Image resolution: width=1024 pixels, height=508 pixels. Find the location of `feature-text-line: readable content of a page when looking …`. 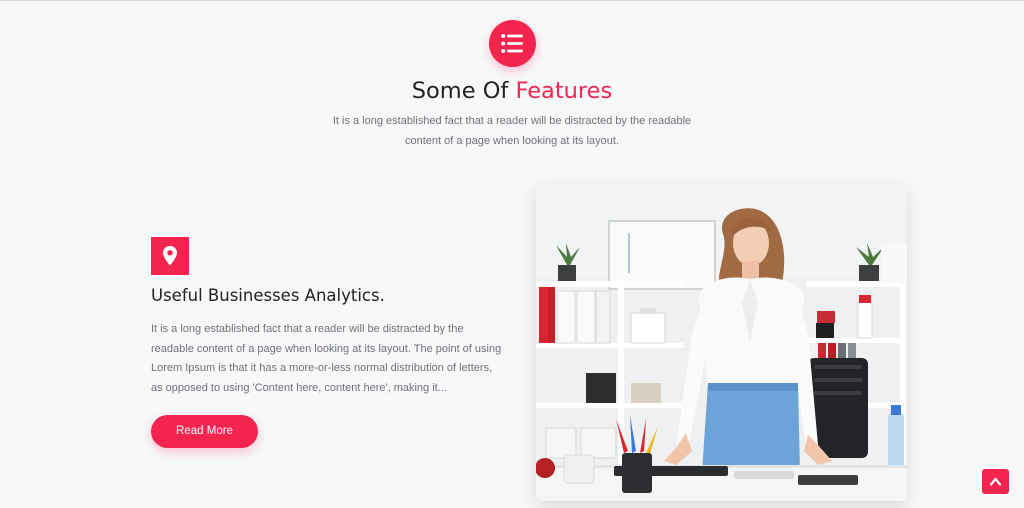

feature-text-line: readable content of a page when looking … is located at coordinates (326, 348).